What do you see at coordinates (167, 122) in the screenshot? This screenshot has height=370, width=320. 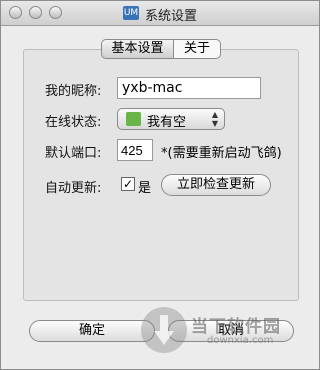 I see `status-selected-text: 我有空` at bounding box center [167, 122].